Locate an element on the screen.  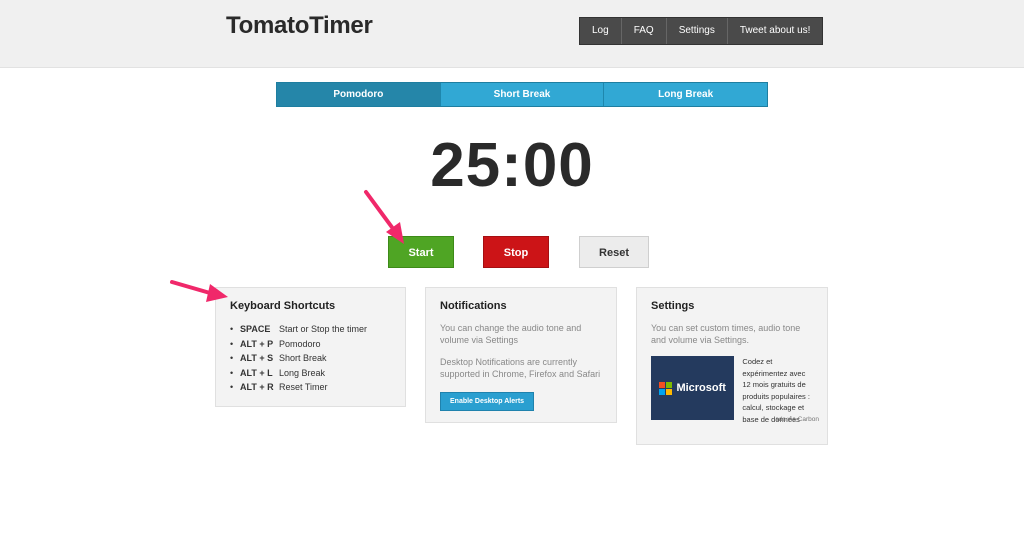
microsoft-brand-text: Microsoft is located at coordinates (701, 388).